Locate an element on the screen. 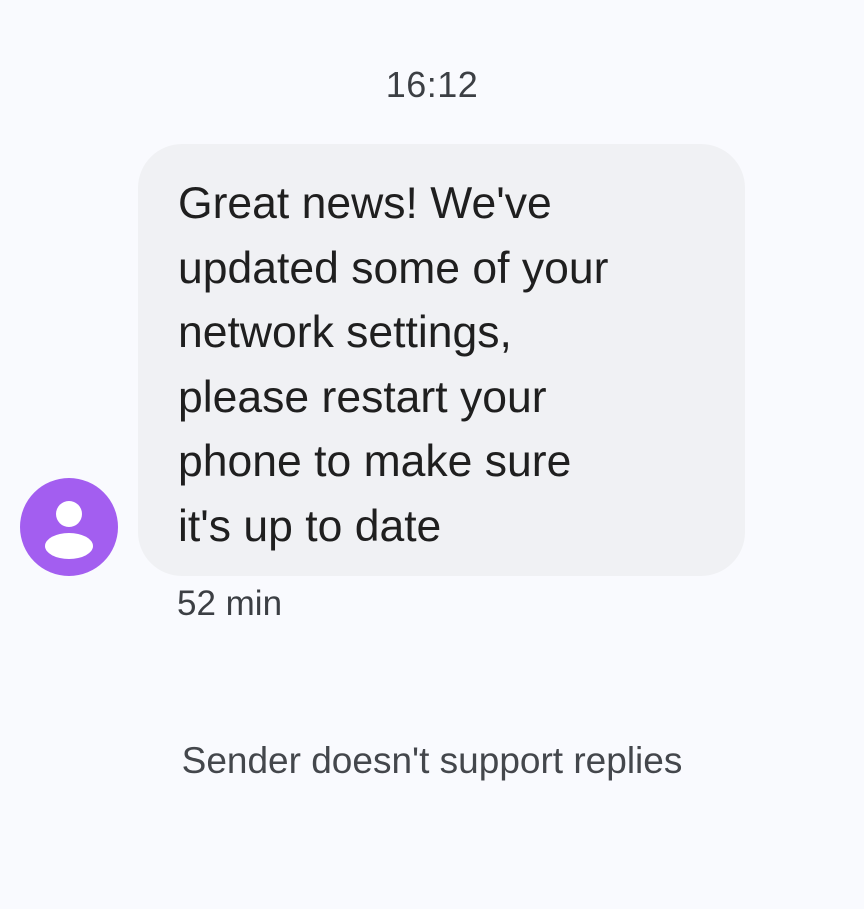 This screenshot has height=909, width=864. message-text-line: it's up to date is located at coordinates (310, 526).